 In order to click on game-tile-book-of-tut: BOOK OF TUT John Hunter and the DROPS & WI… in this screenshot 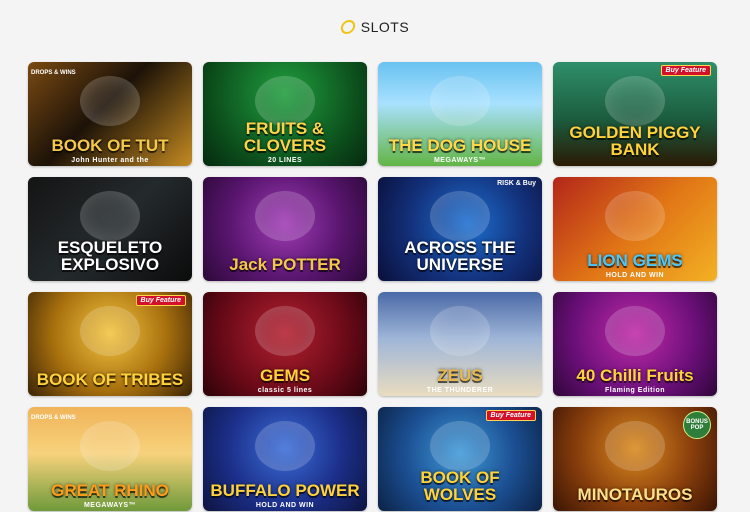, I will do `click(110, 114)`.